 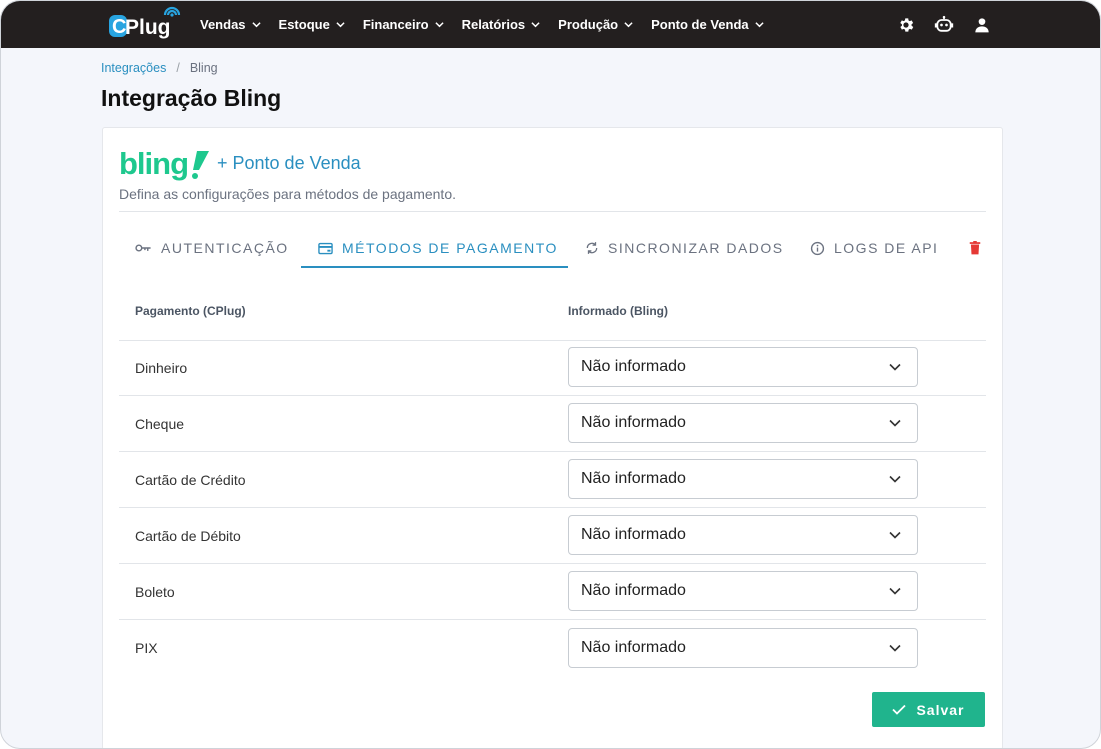 I want to click on sync-icon, so click(x=592, y=248).